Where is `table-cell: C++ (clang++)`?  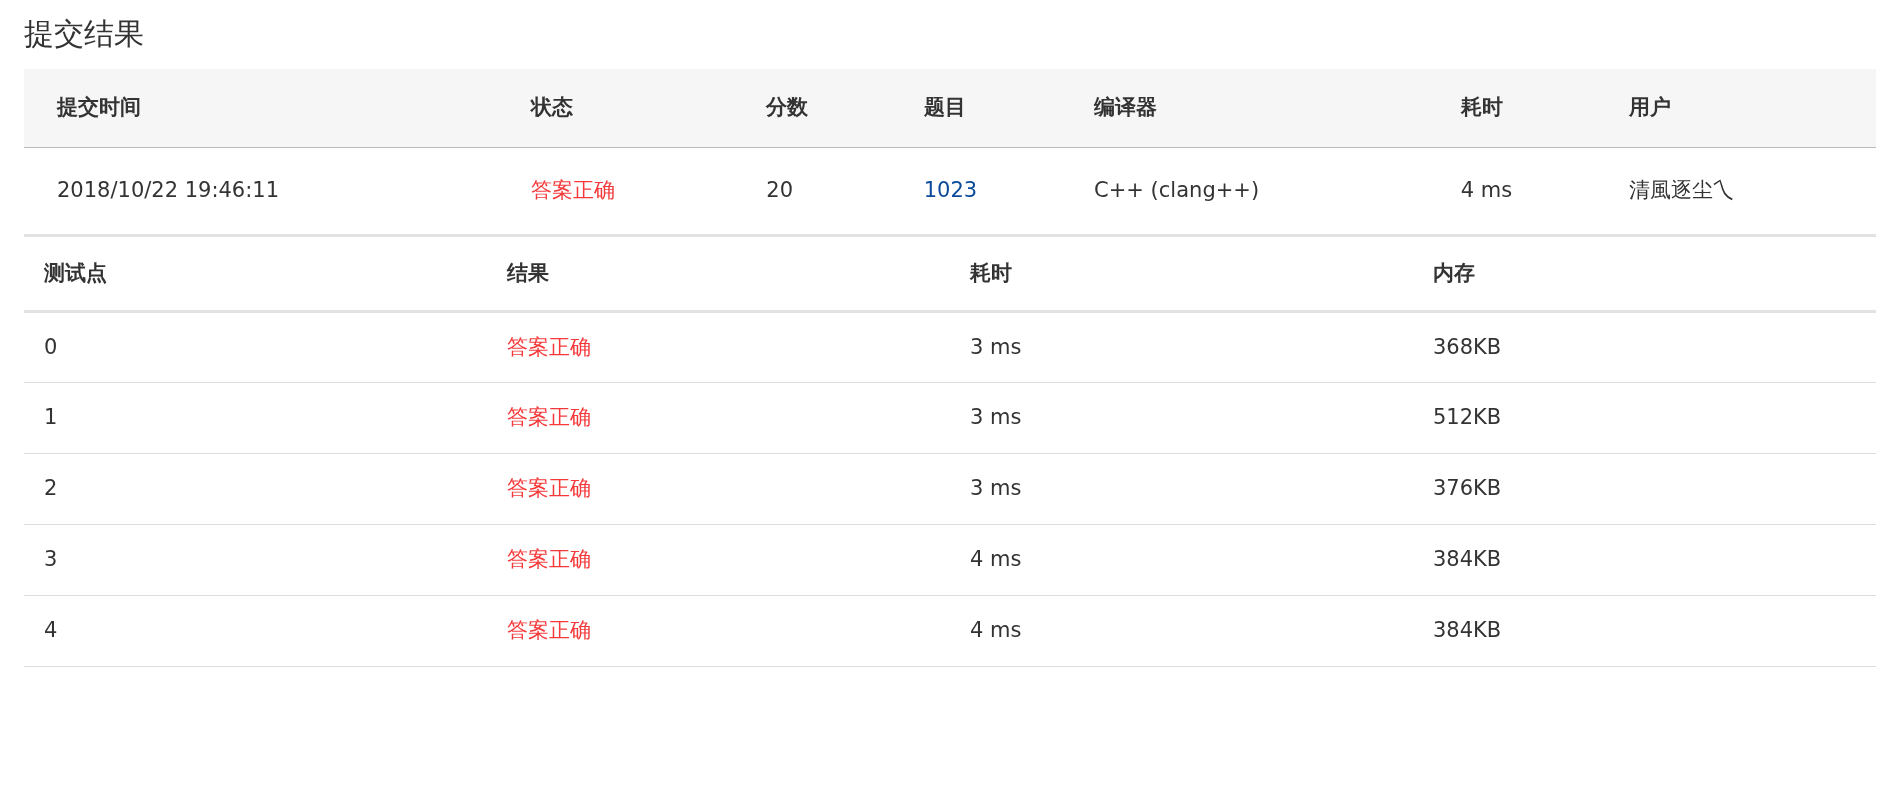 table-cell: C++ (clang++) is located at coordinates (1244, 190).